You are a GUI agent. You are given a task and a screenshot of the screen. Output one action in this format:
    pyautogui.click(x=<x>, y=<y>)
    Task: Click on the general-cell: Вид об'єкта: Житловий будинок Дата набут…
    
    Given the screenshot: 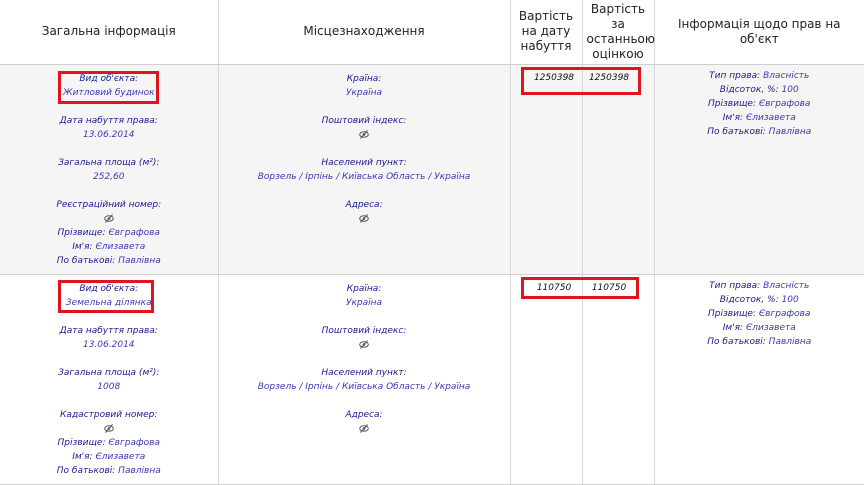 What is the action you would take?
    pyautogui.click(x=109, y=169)
    